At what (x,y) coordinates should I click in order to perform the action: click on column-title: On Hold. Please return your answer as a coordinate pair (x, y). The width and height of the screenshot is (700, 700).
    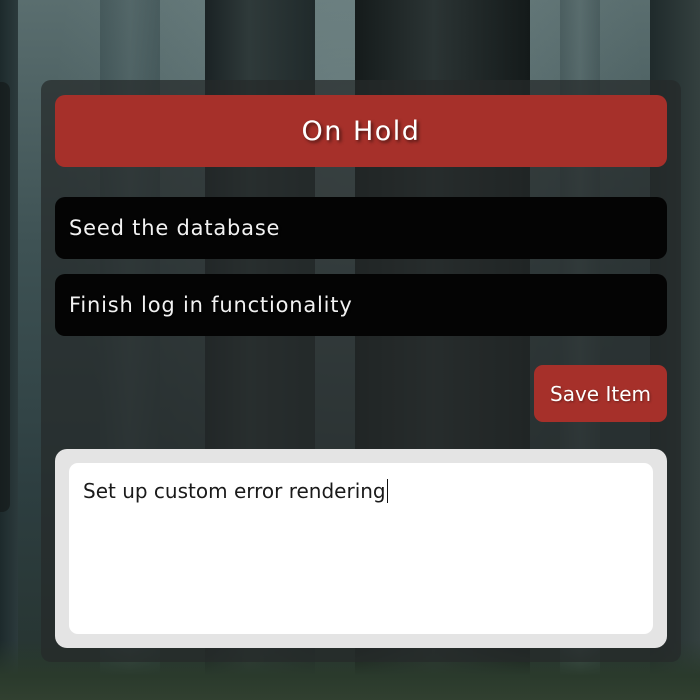
    Looking at the image, I should click on (361, 131).